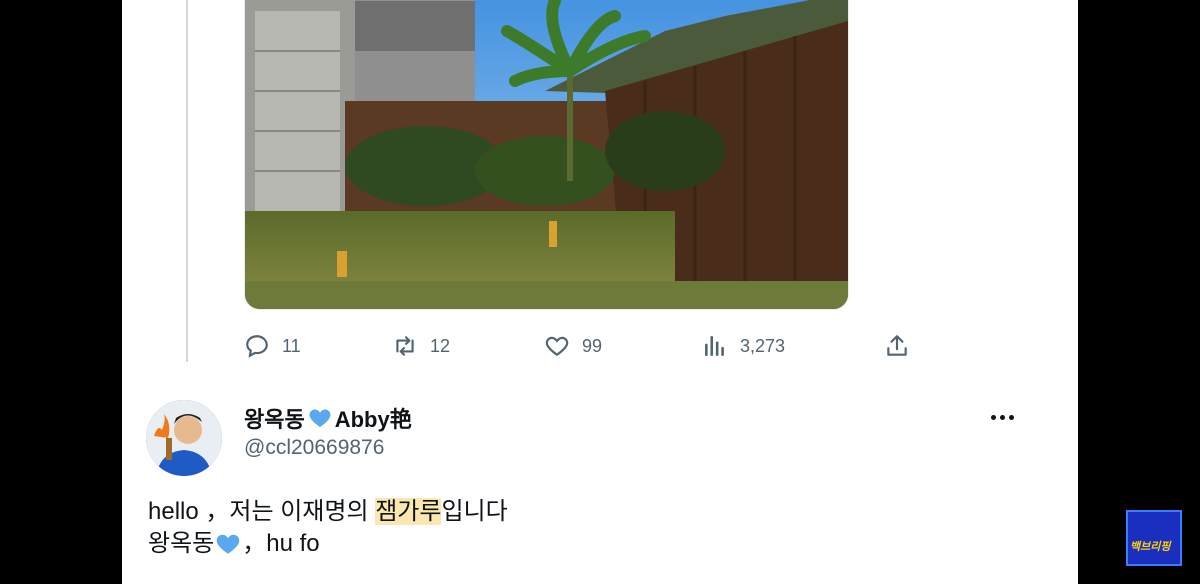  What do you see at coordinates (592, 345) in the screenshot?
I see `like-count: 99` at bounding box center [592, 345].